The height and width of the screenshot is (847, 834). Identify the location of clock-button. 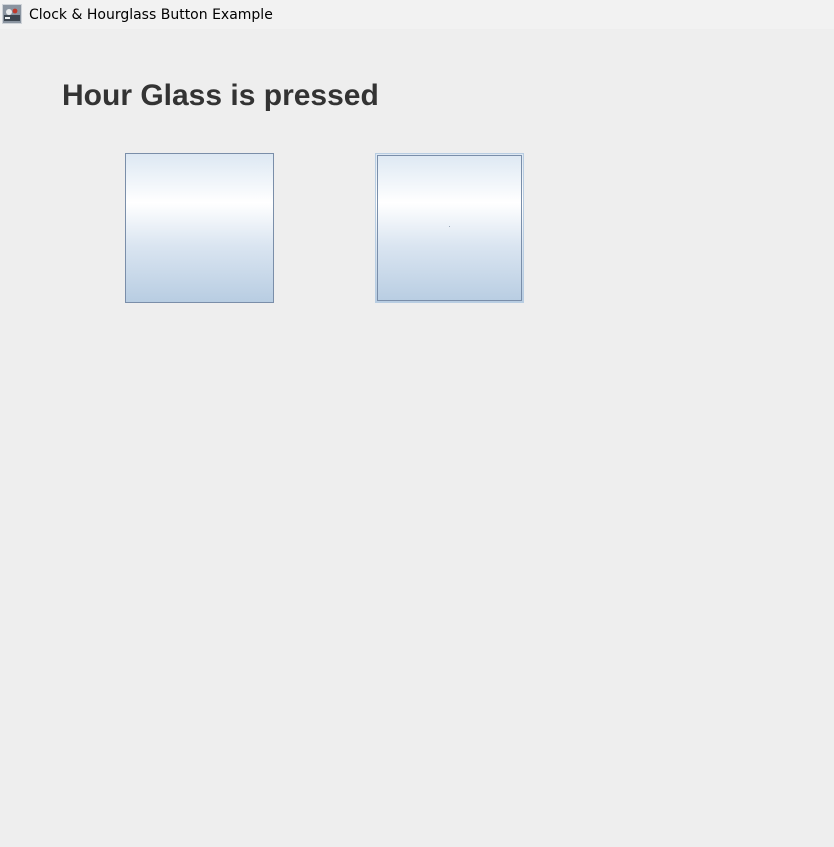
(199, 228).